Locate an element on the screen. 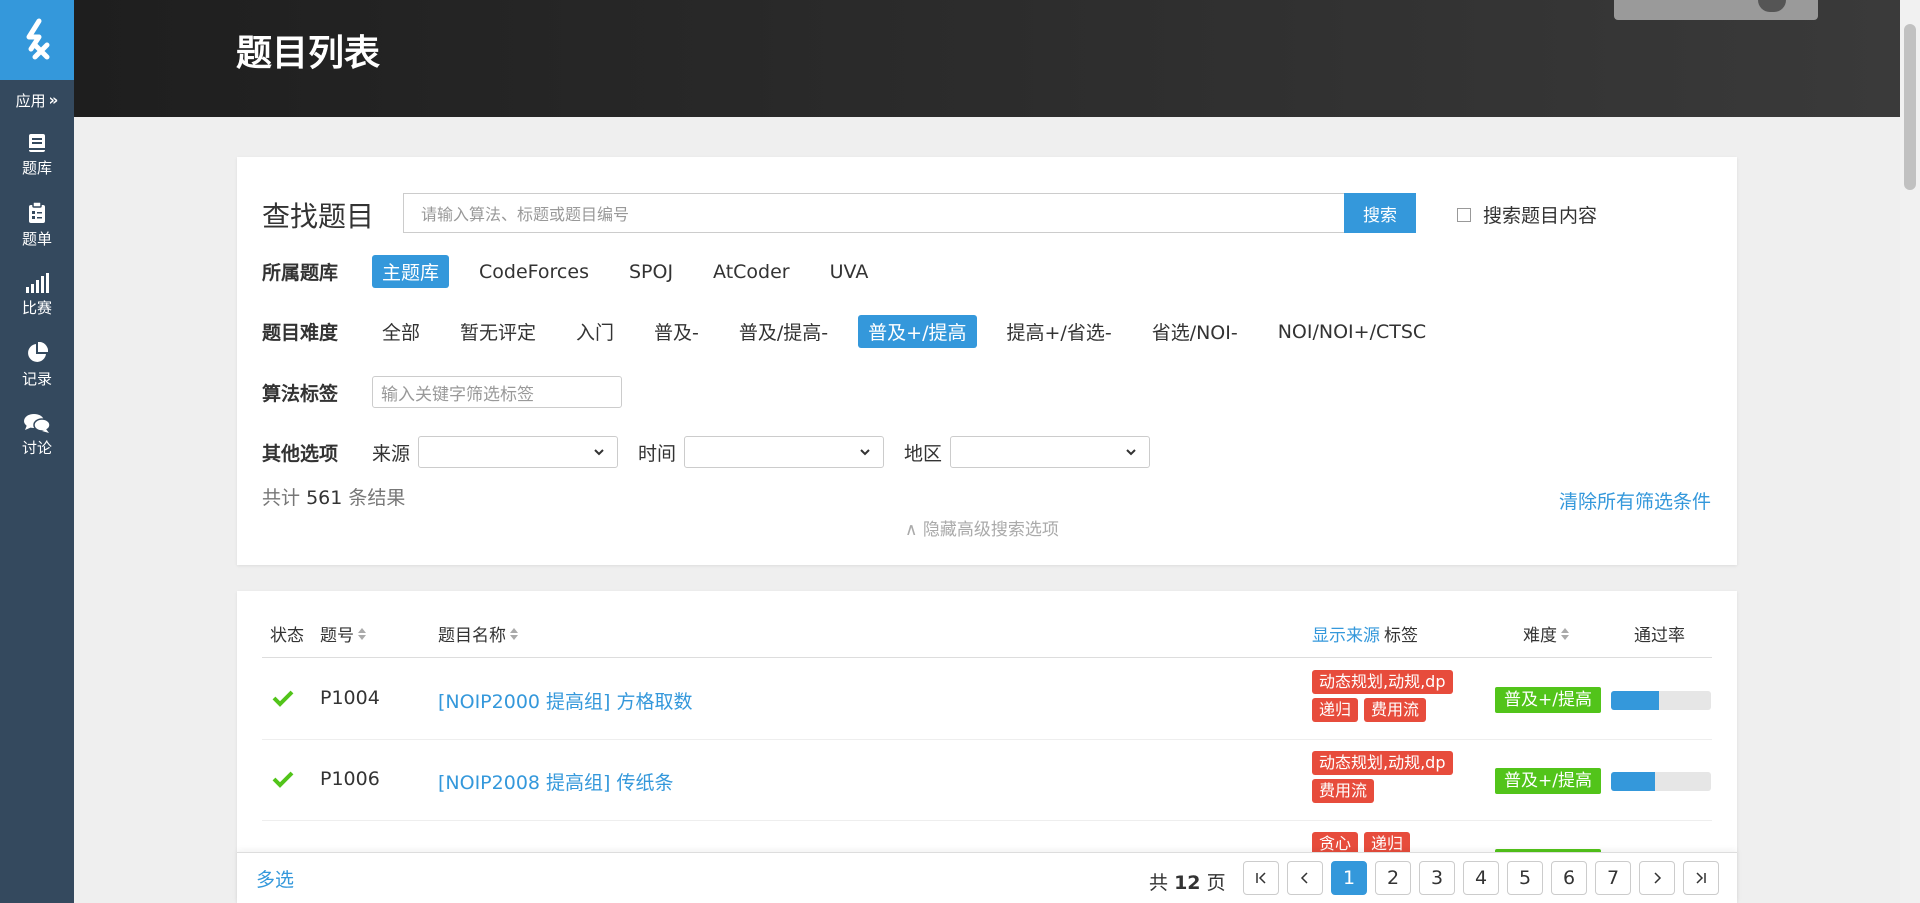 The image size is (1920, 903). table-header: 状态 题号 题目名称 显示来源 标签 难度 通过率 is located at coordinates (987, 624).